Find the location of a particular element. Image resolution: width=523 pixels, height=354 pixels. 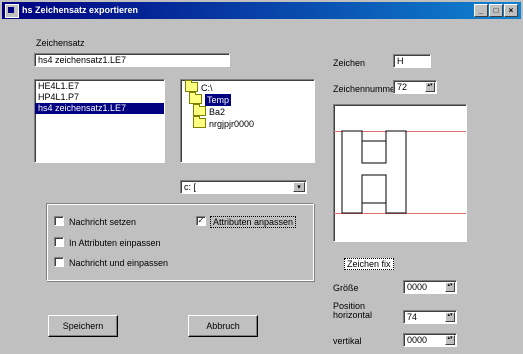

dir-item-root: C:\ is located at coordinates (249, 87).